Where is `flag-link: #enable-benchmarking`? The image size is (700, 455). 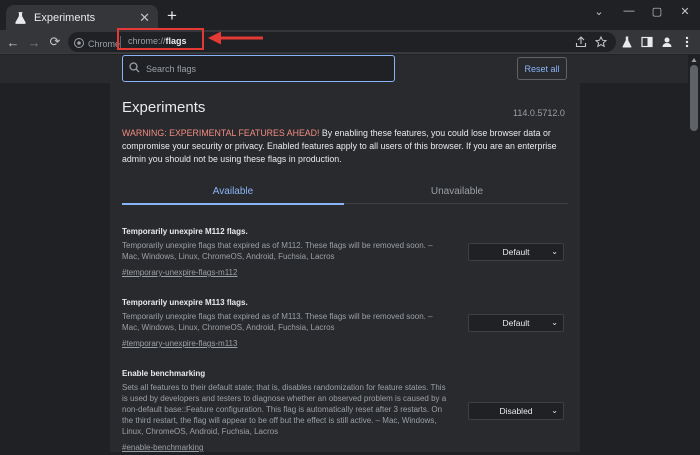
flag-link: #enable-benchmarking is located at coordinates (162, 447).